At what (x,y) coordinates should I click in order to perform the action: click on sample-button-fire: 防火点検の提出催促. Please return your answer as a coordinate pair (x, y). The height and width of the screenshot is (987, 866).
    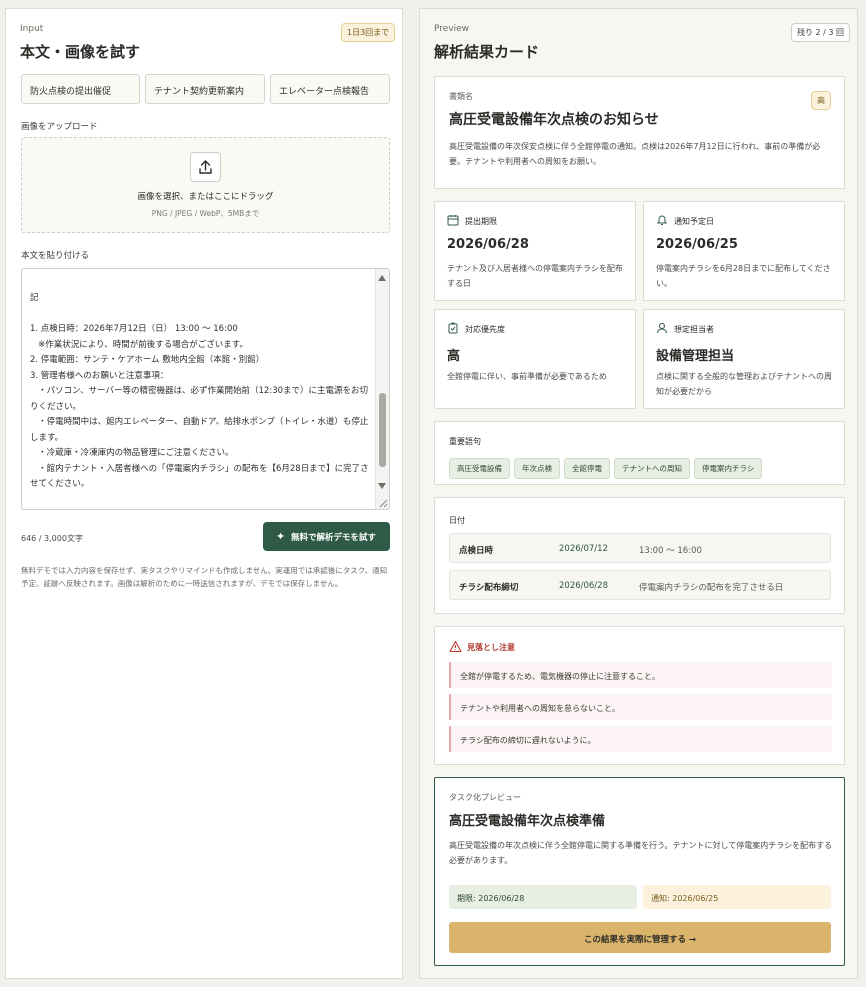
    Looking at the image, I should click on (80, 89).